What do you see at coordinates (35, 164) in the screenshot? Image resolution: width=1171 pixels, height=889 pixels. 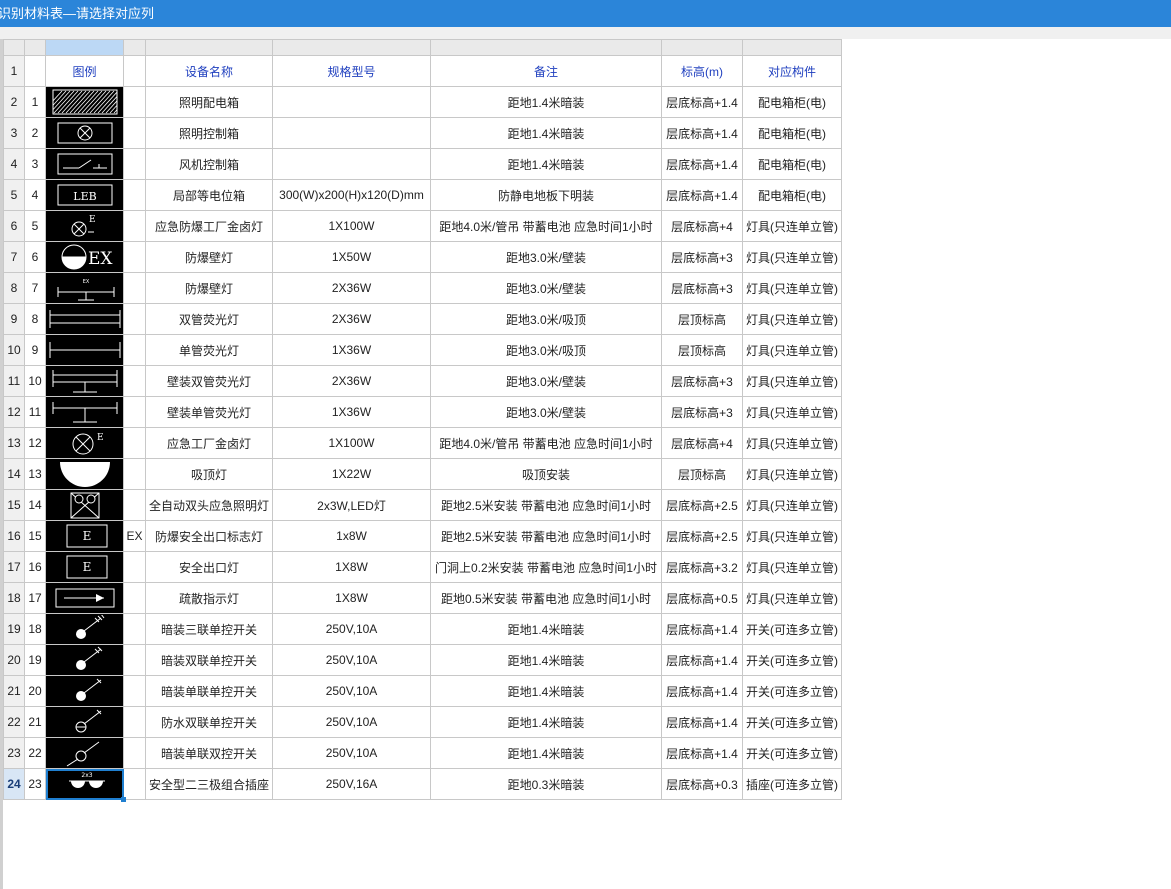 I see `item-number-cell: 3` at bounding box center [35, 164].